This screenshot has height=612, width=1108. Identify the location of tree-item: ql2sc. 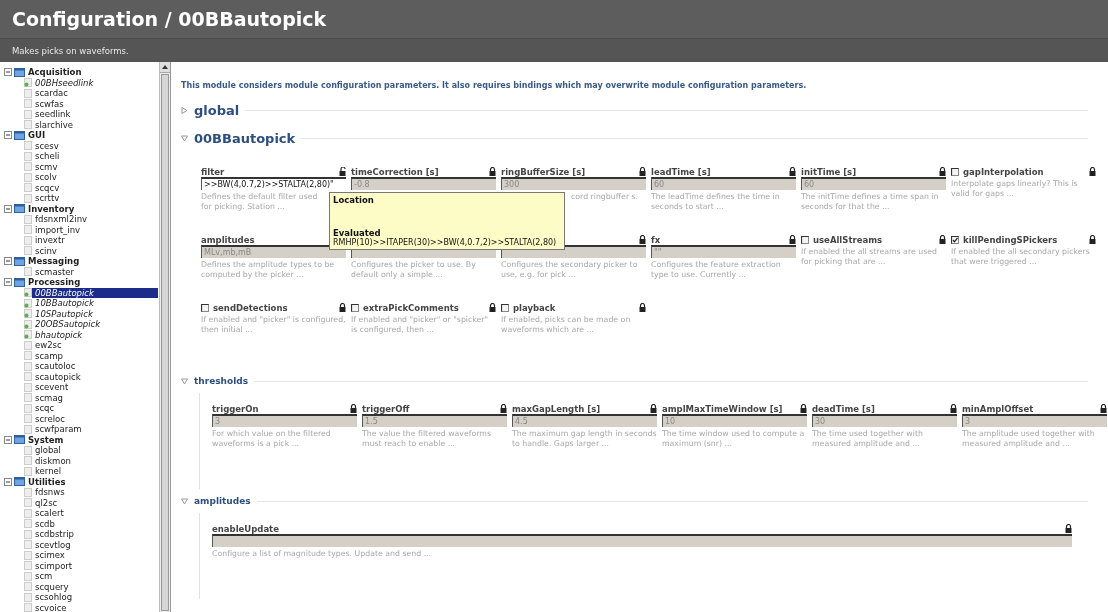
(46, 502).